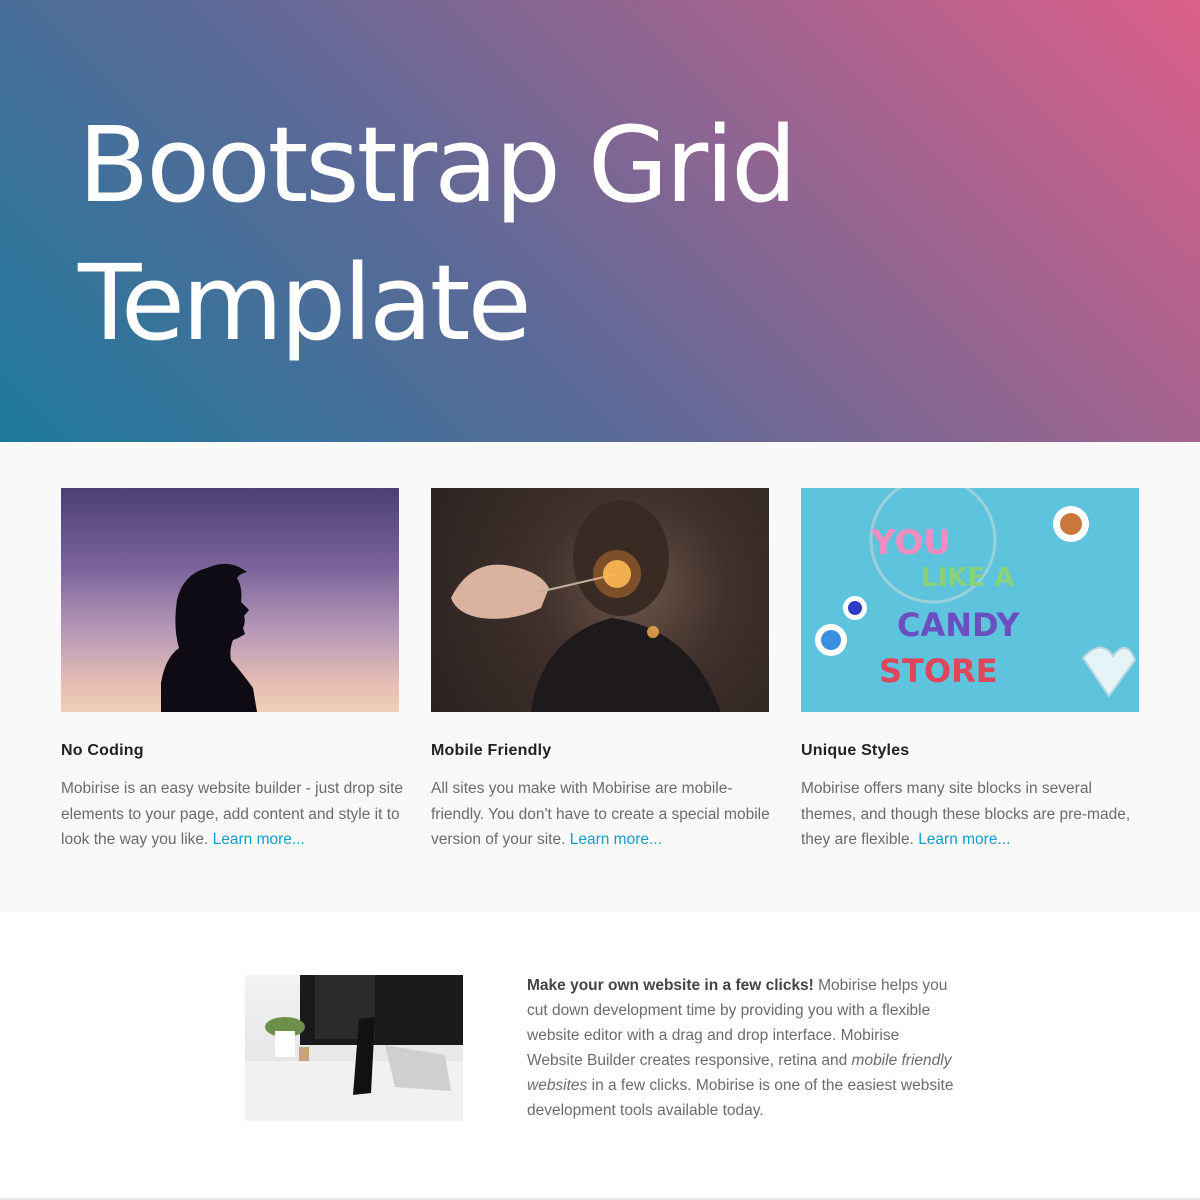  I want to click on hero-title: Bootstrap Grid Template, so click(437, 234).